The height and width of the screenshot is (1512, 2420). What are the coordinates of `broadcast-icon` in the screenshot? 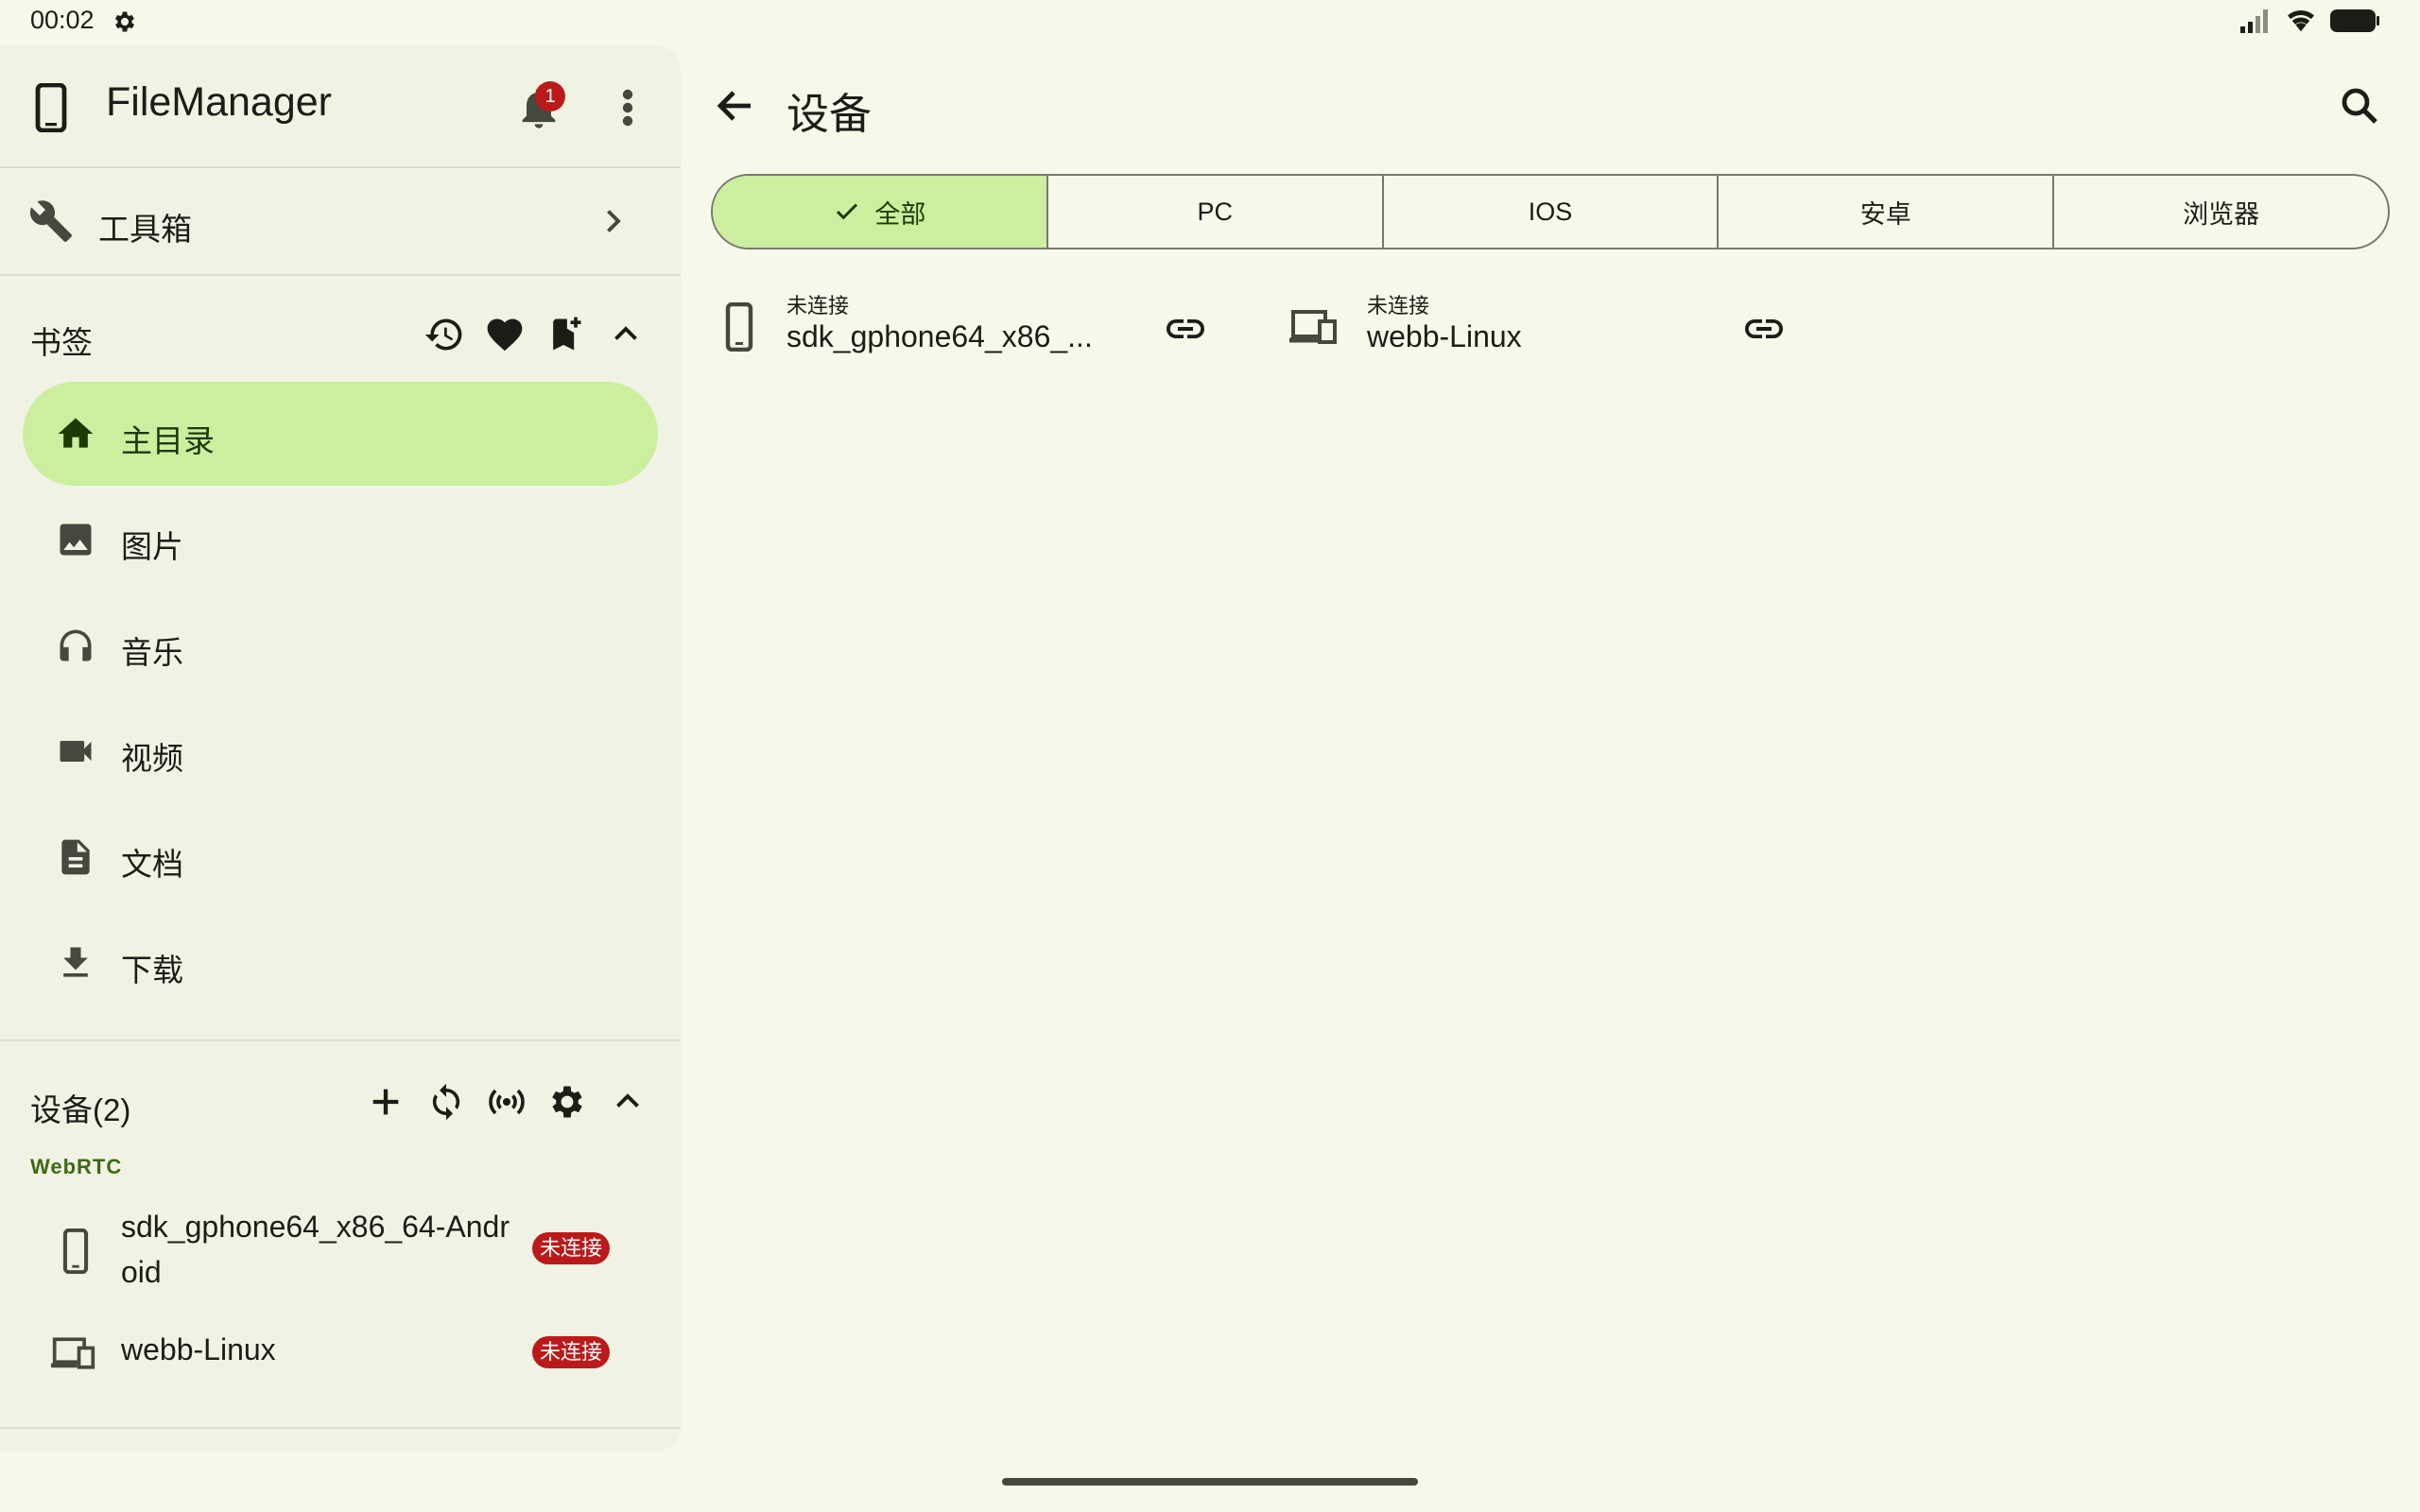 It's located at (506, 1102).